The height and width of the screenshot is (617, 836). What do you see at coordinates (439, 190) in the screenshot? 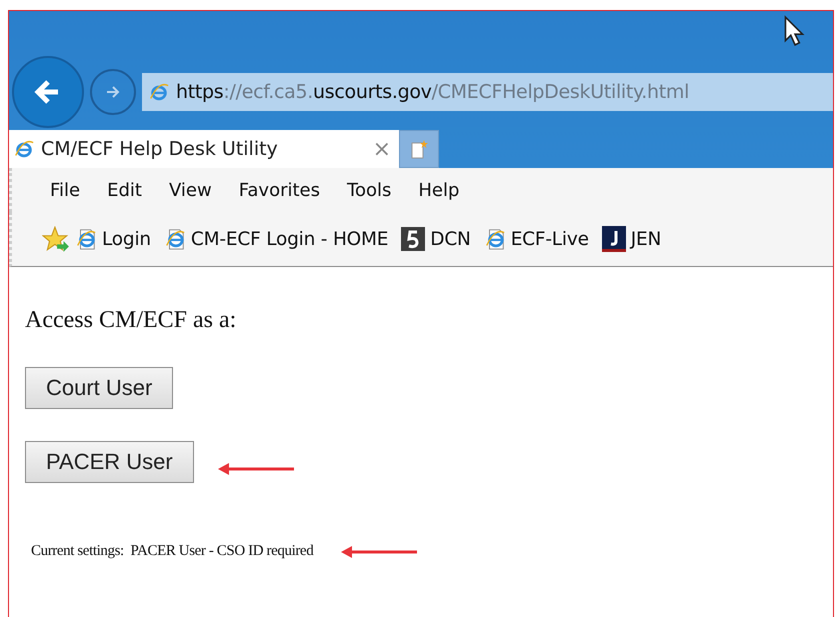
I see `menu-item: Help` at bounding box center [439, 190].